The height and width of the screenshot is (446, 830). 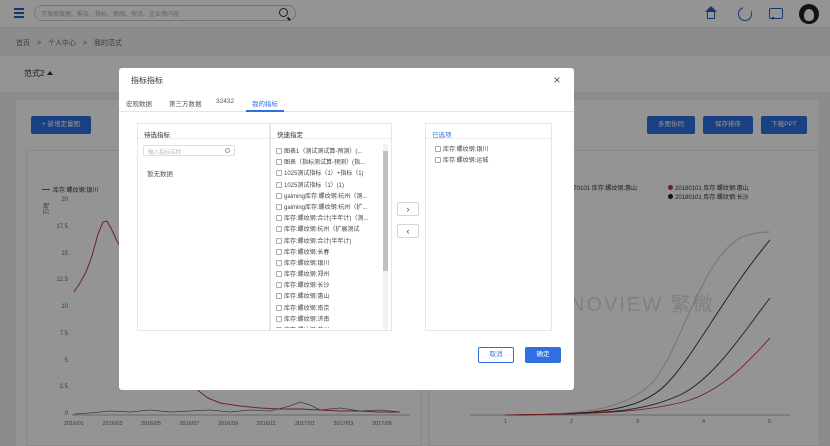 What do you see at coordinates (160, 174) in the screenshot?
I see `empty-state: 暂无数据` at bounding box center [160, 174].